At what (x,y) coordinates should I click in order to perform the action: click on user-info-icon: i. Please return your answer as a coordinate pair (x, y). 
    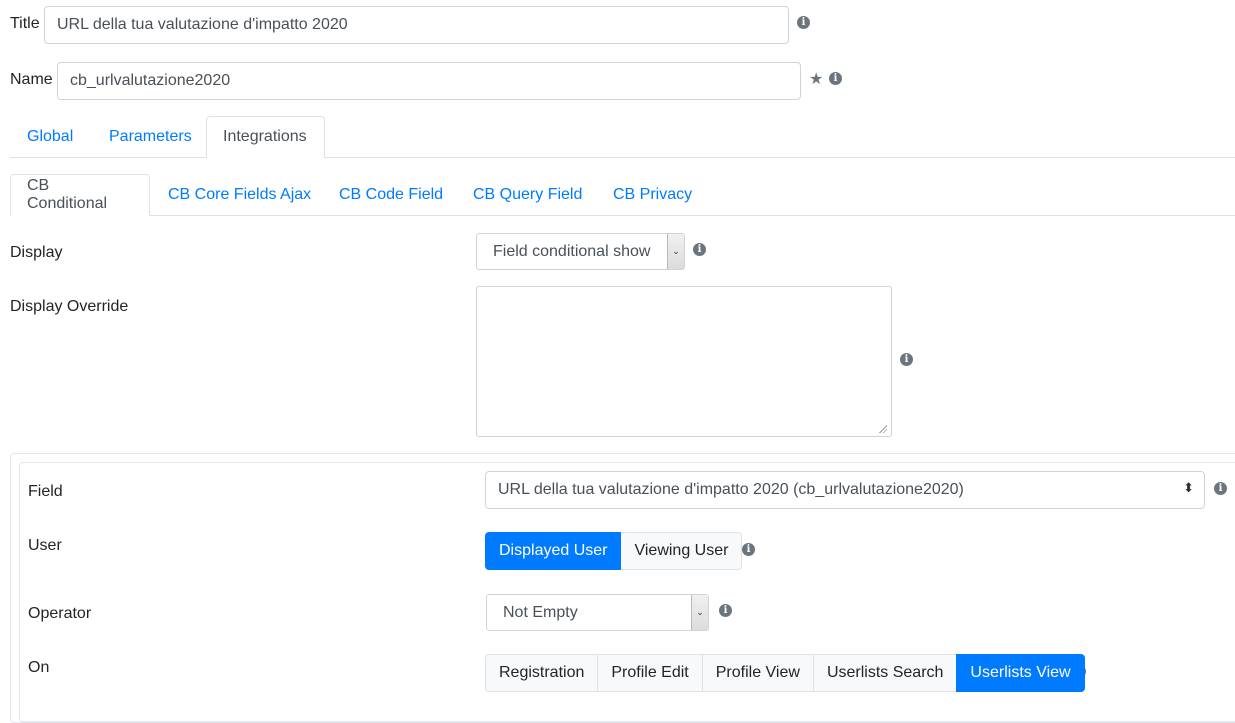
    Looking at the image, I should click on (748, 549).